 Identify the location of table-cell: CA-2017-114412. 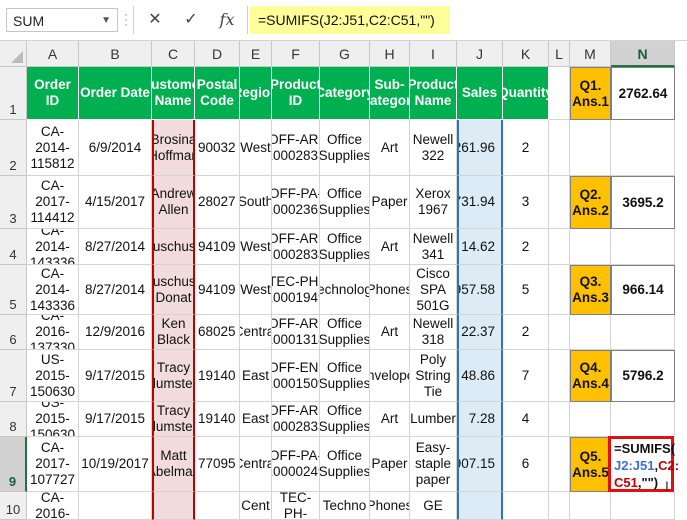
(53, 202).